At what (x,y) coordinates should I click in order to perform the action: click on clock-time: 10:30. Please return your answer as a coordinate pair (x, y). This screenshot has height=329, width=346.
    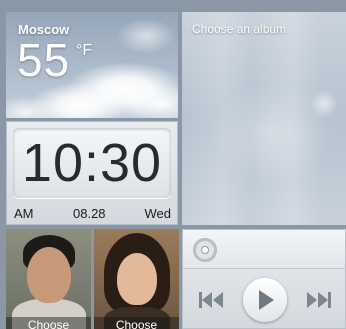
    Looking at the image, I should click on (92, 163).